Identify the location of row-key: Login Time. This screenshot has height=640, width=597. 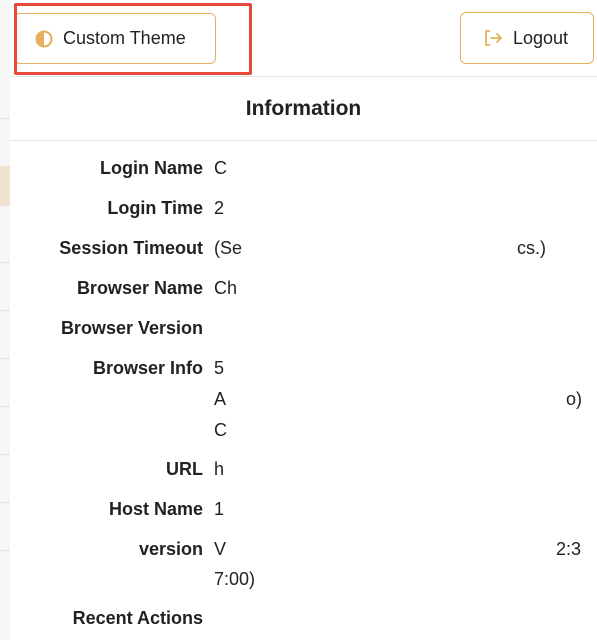
(155, 208).